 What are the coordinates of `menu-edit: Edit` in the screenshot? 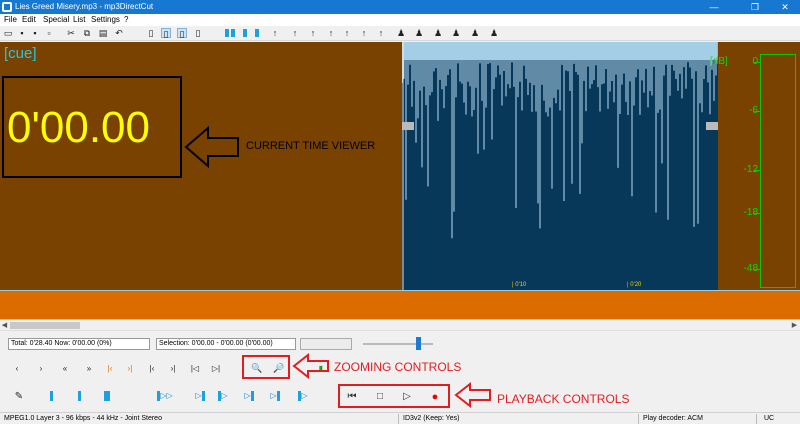 It's located at (29, 19).